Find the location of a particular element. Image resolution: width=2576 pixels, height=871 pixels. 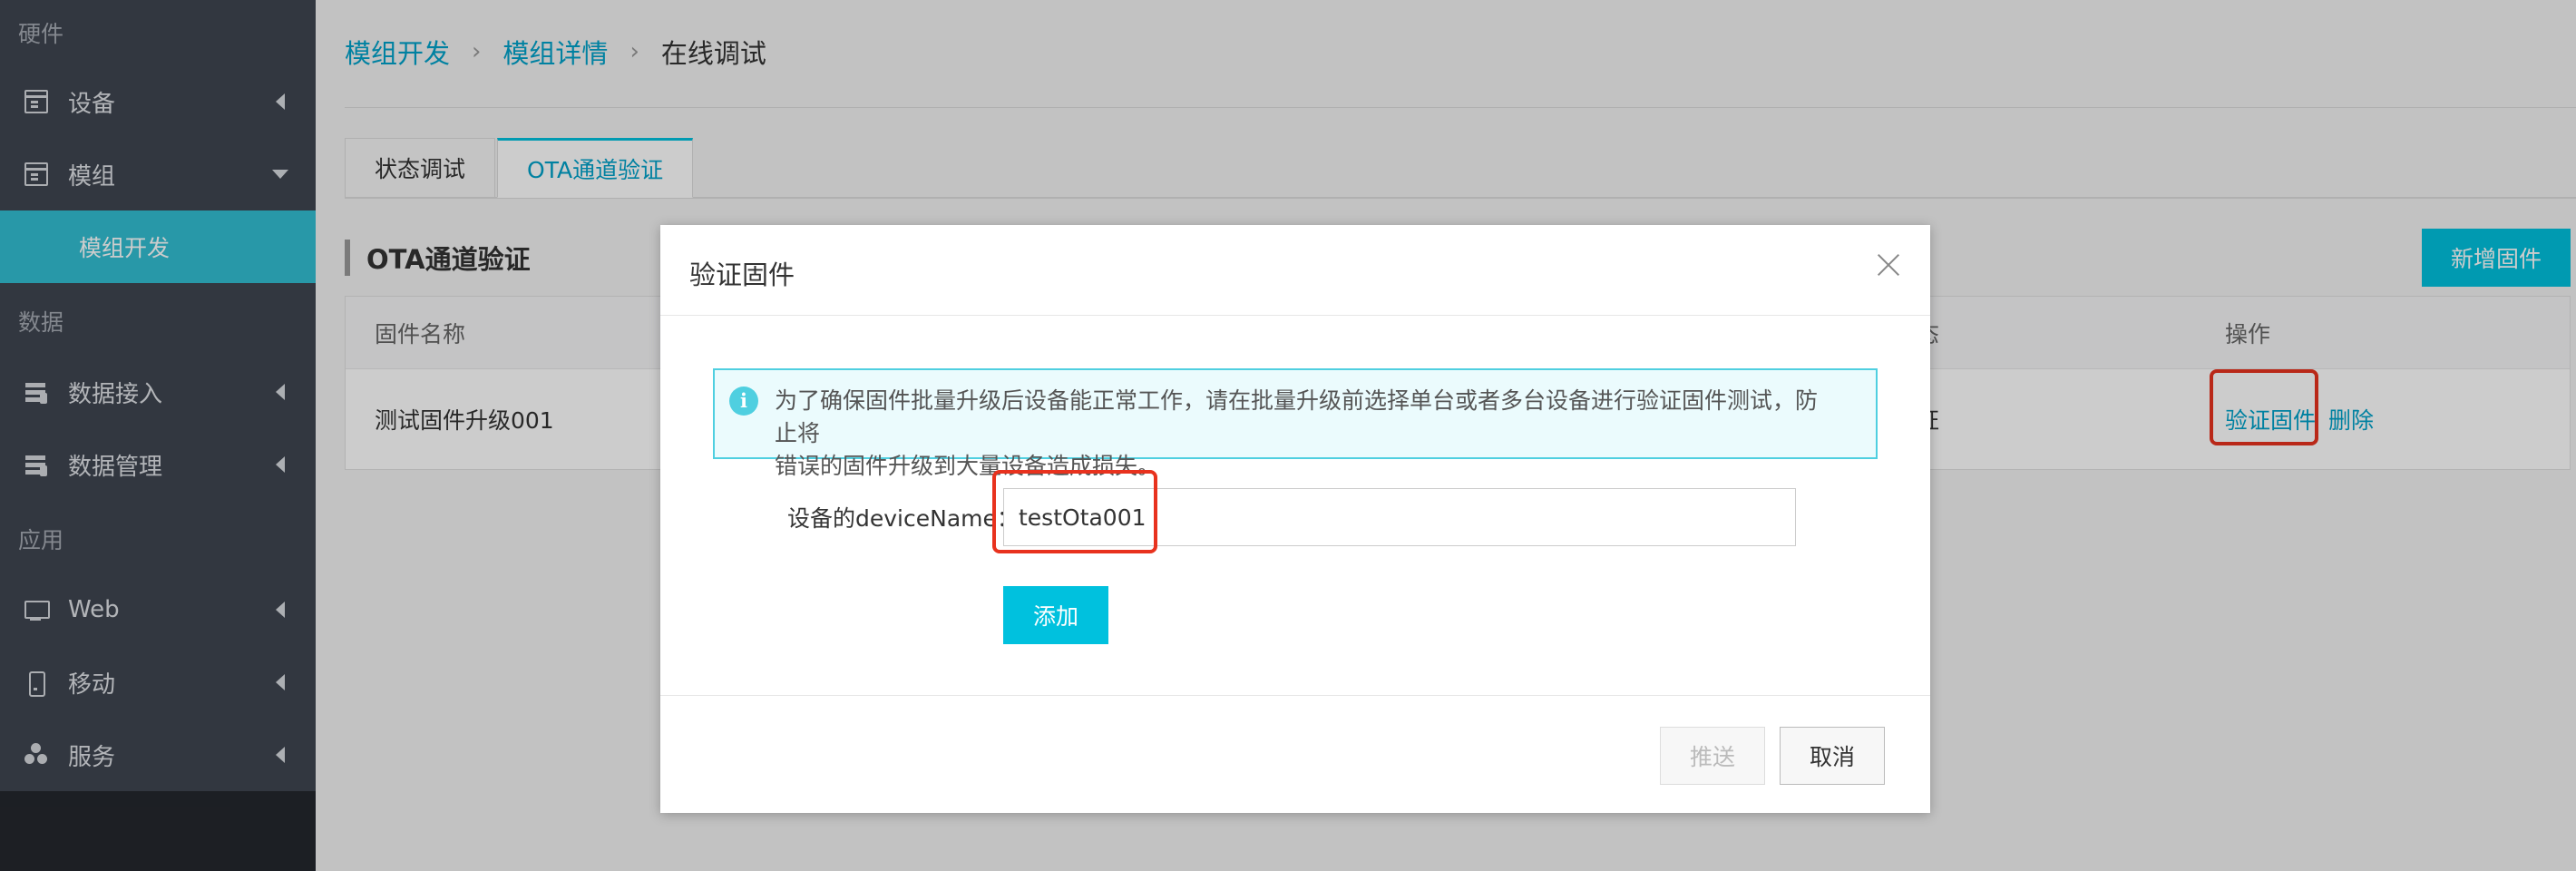

notice-line-2: 错误的固件升级到大量设备造成损失。 is located at coordinates (968, 466).